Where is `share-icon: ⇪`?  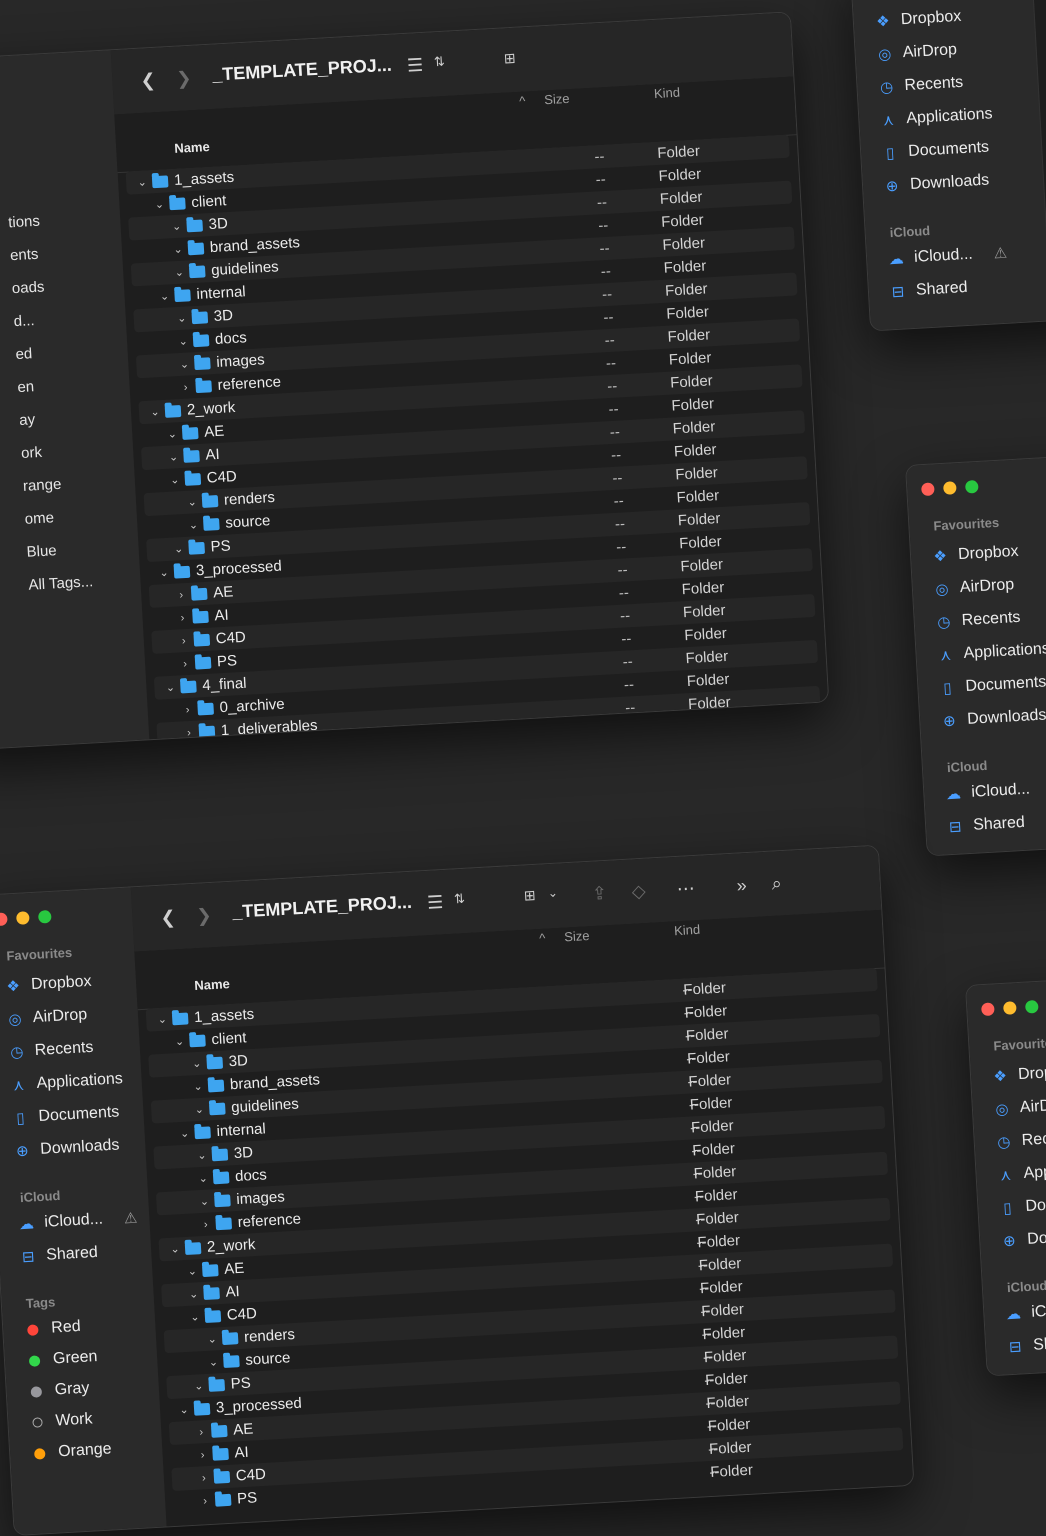
share-icon: ⇪ is located at coordinates (599, 894).